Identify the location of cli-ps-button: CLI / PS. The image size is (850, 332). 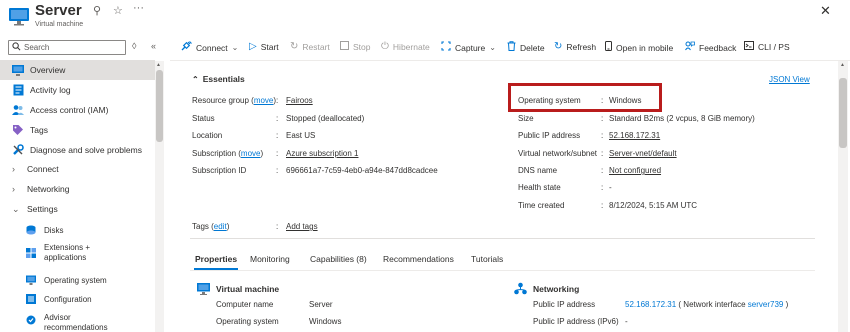
(767, 47).